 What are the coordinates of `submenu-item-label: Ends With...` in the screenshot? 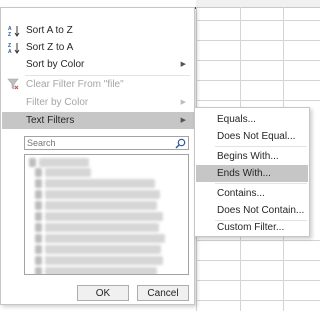 It's located at (244, 173).